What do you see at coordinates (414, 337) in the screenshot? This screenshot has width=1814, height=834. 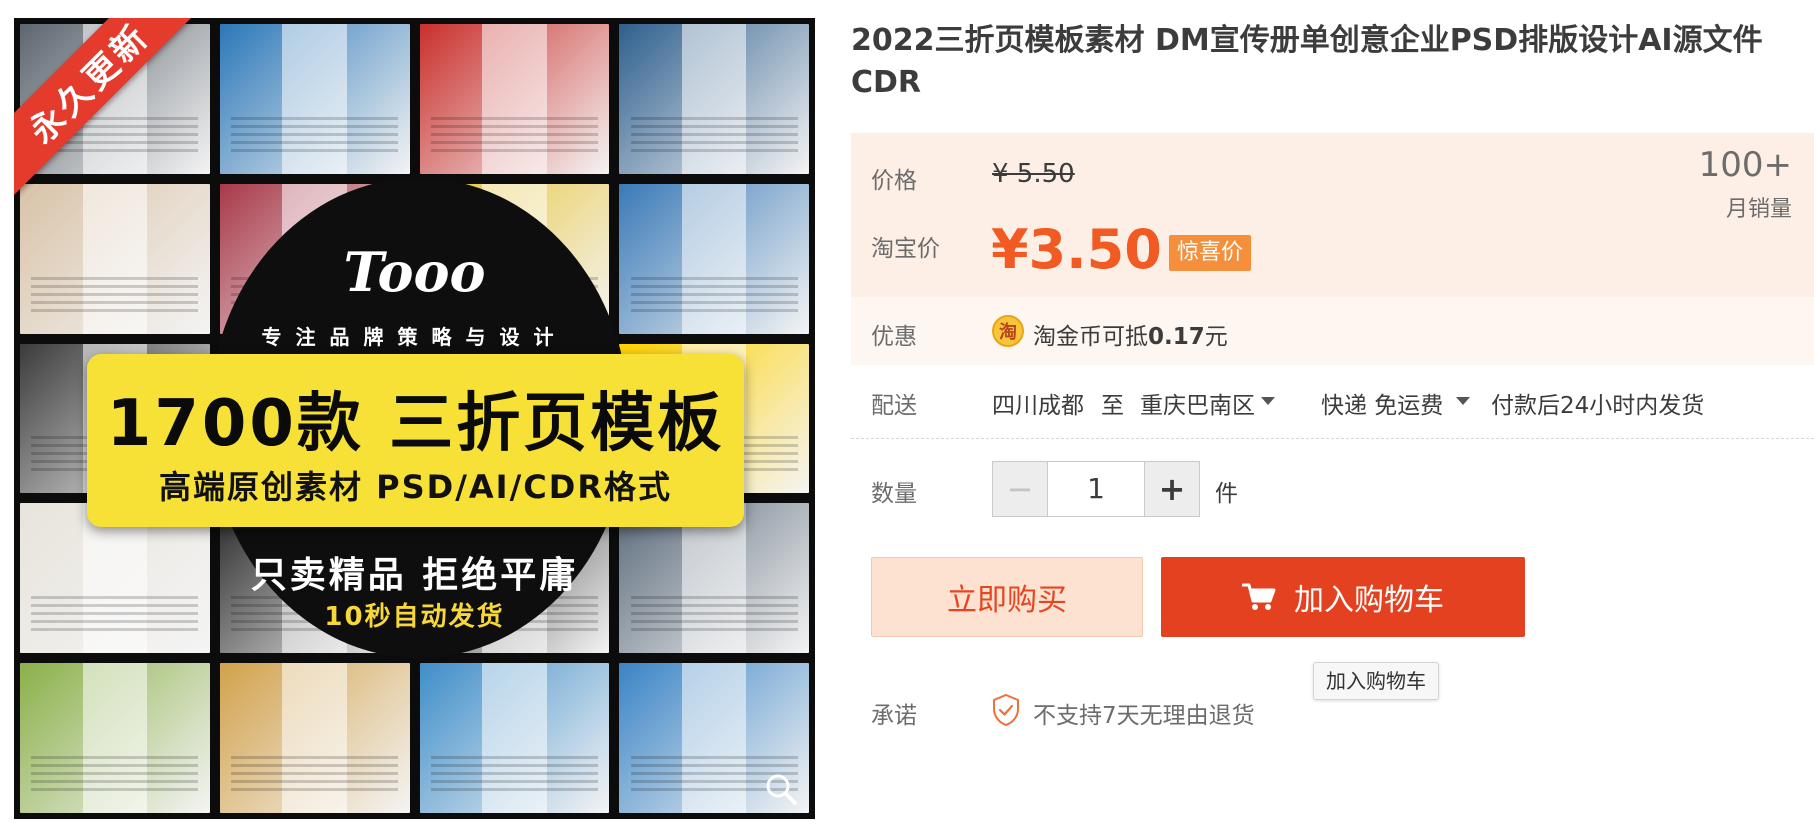 I see `brand-slogan: 专注品牌策略与设计` at bounding box center [414, 337].